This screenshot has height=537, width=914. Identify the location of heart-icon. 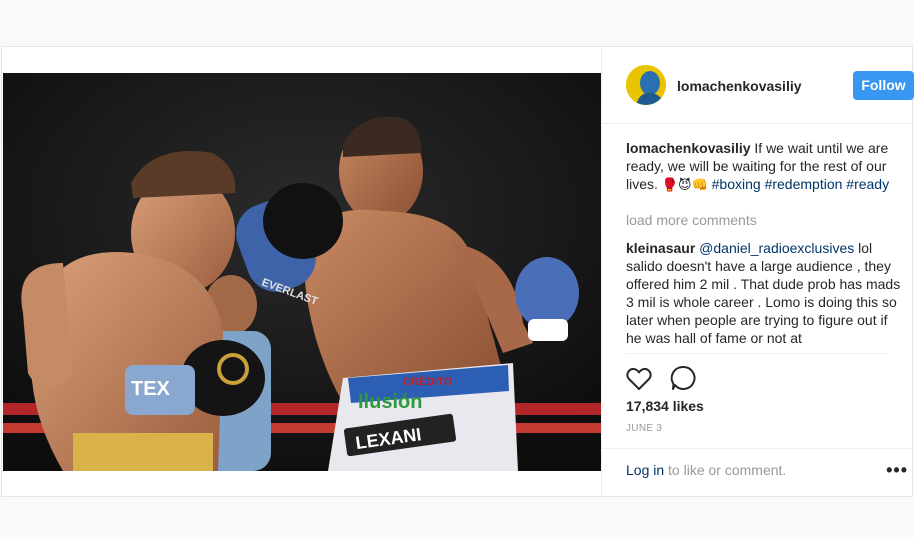
(639, 381).